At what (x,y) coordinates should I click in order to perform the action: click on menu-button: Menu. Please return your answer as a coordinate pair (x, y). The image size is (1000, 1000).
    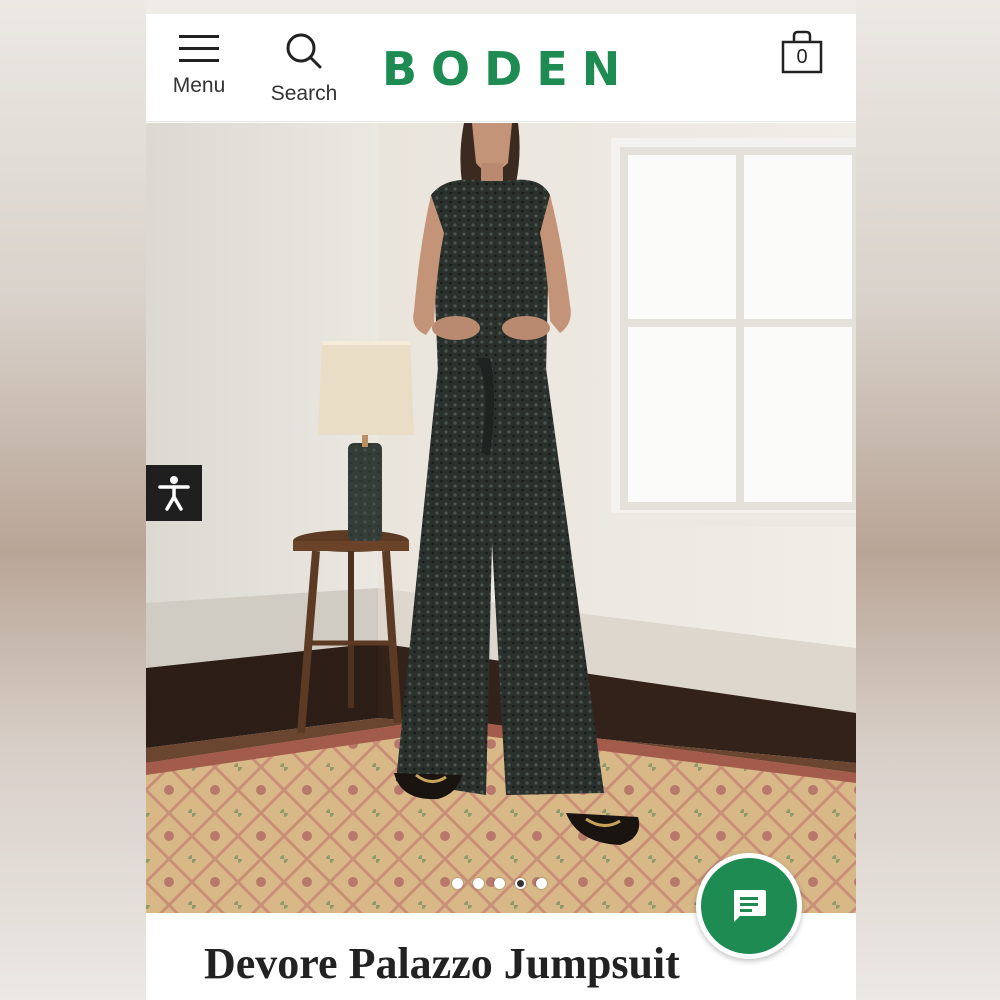
    Looking at the image, I should click on (199, 65).